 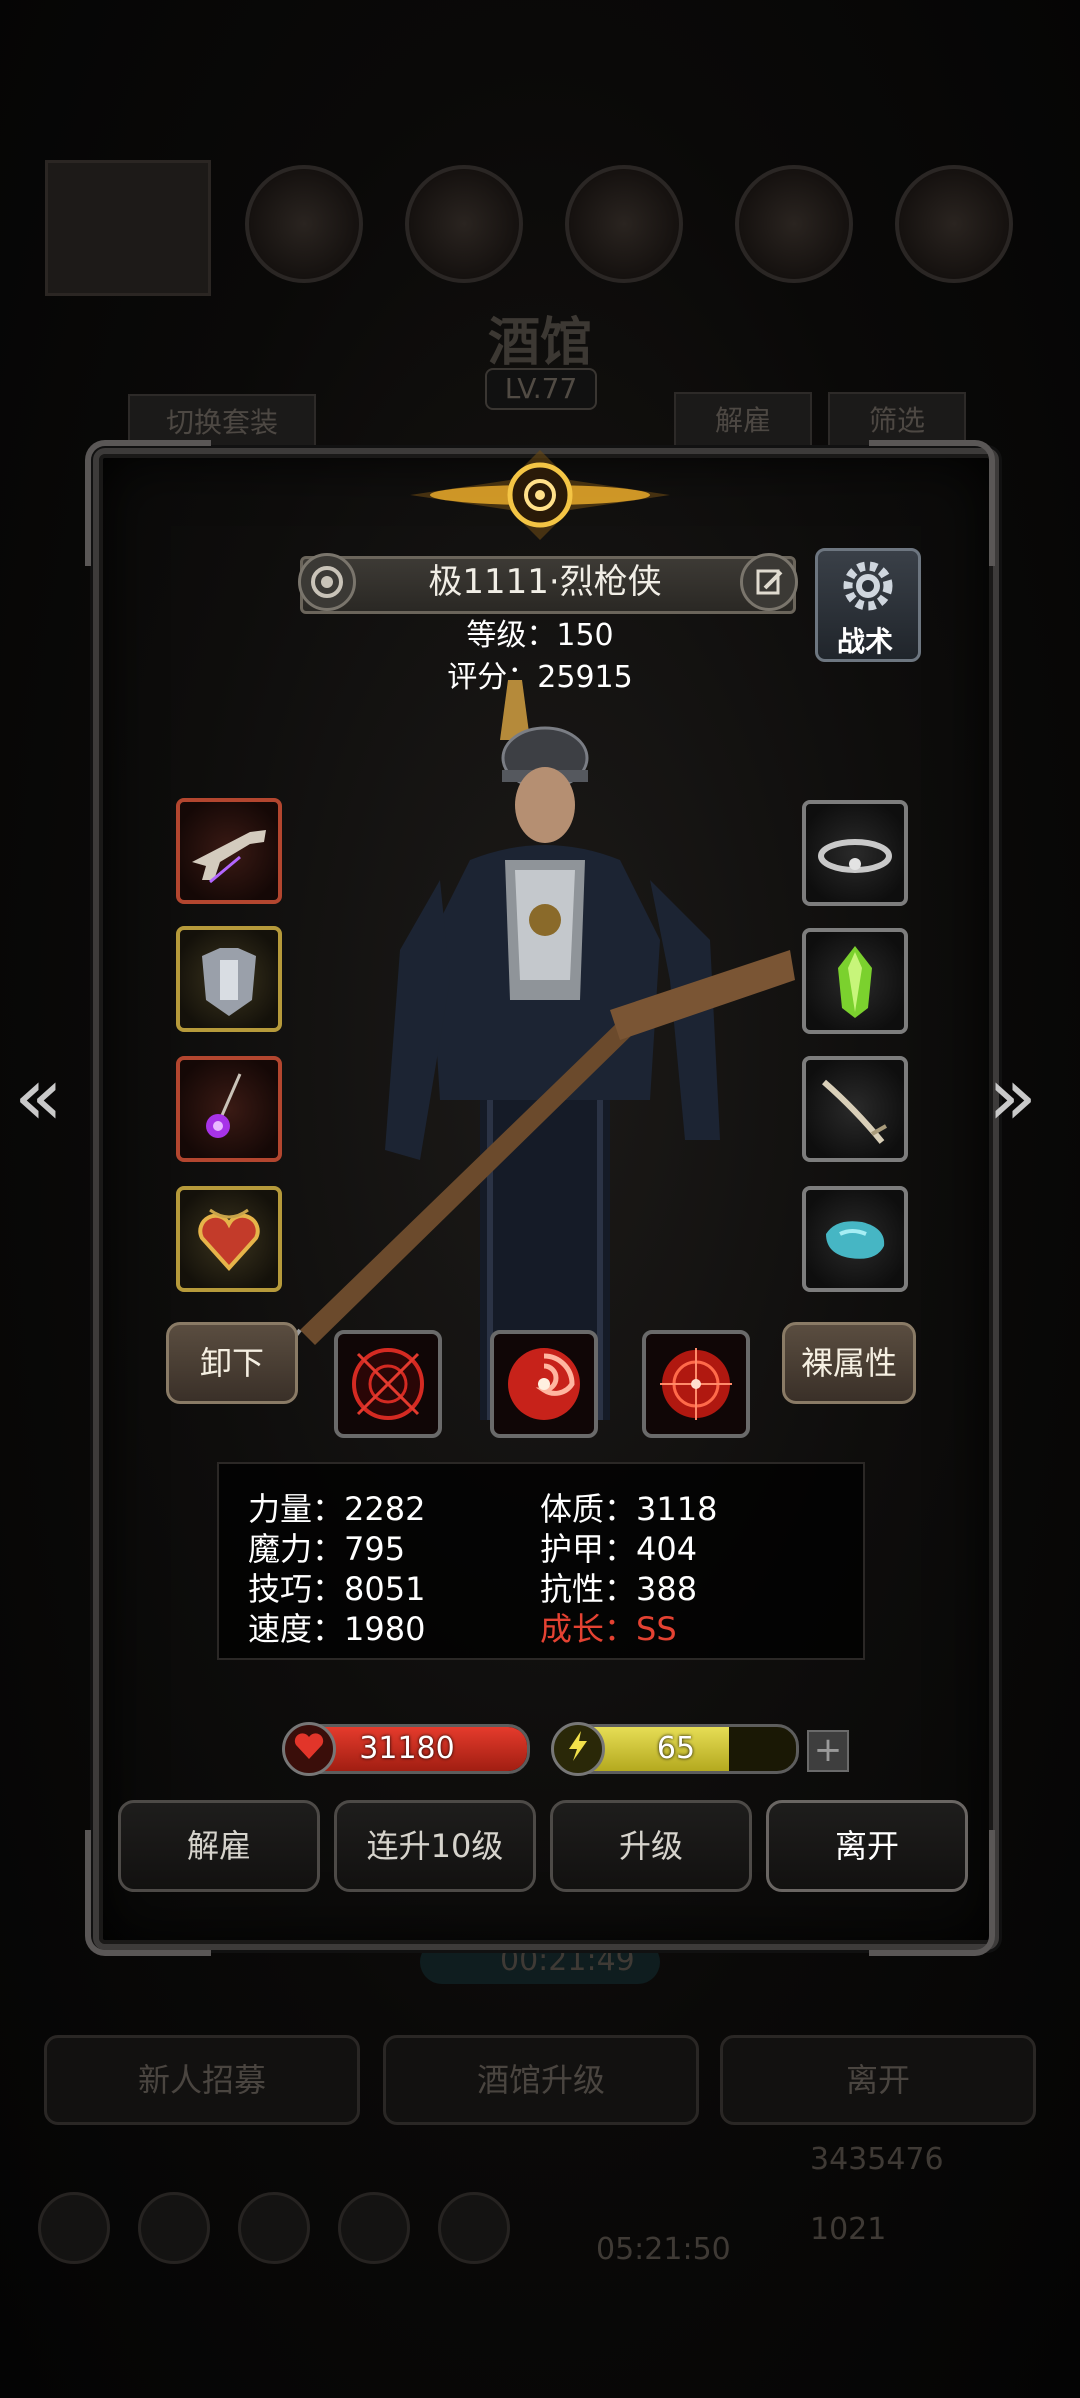 I want to click on bg-leave-button: 离开, so click(x=878, y=2080).